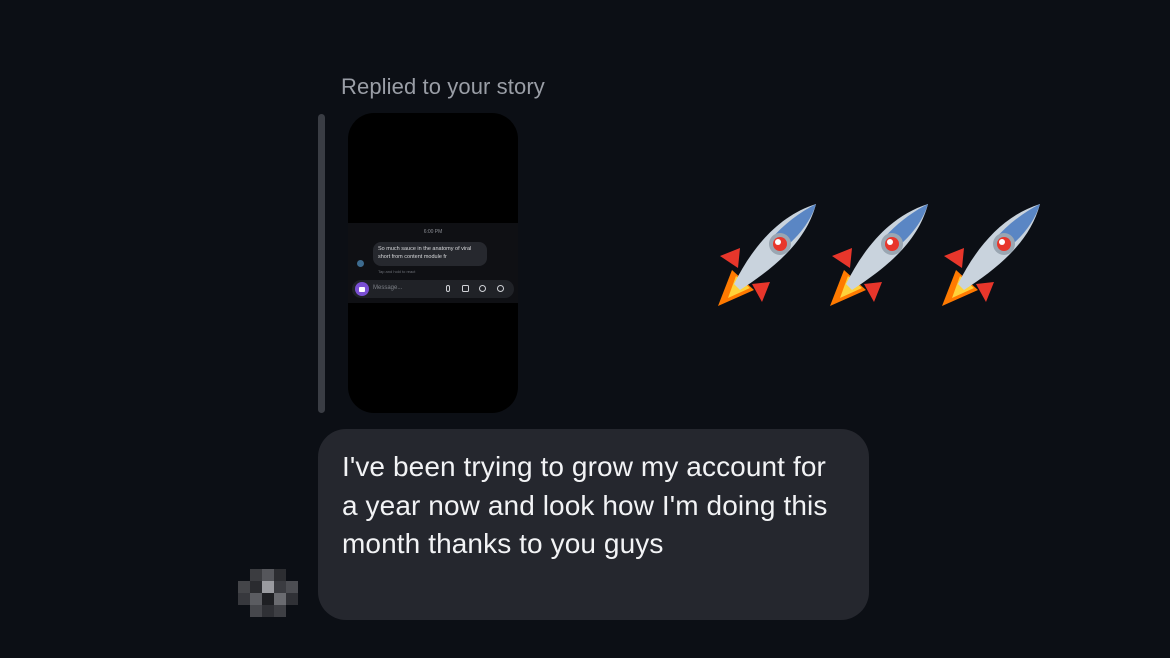 Image resolution: width=1170 pixels, height=658 pixels. What do you see at coordinates (433, 232) in the screenshot?
I see `story-time: 6:00 PM` at bounding box center [433, 232].